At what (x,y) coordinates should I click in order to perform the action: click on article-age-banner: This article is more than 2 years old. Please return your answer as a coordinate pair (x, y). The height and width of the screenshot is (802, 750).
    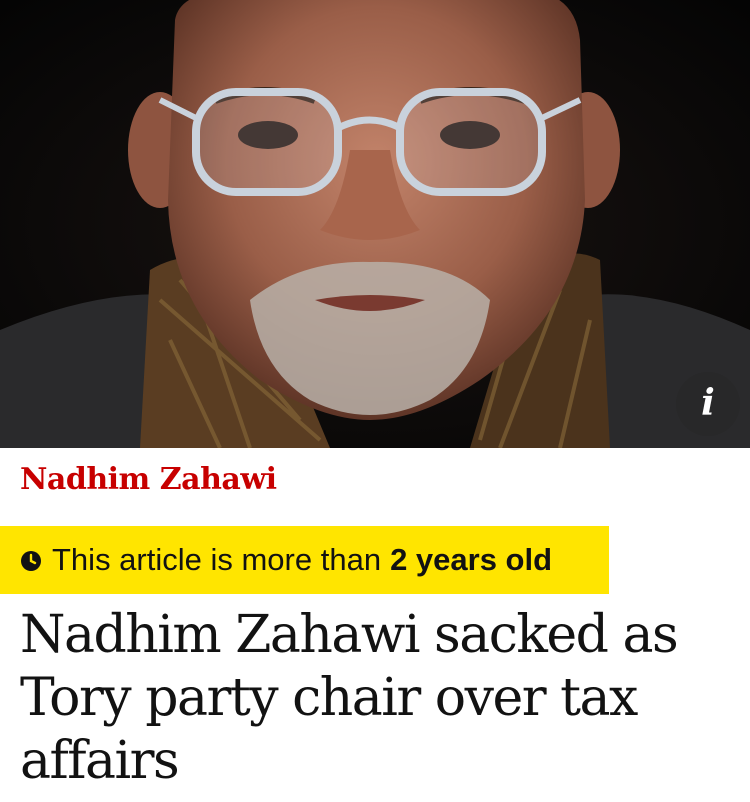
    Looking at the image, I should click on (304, 560).